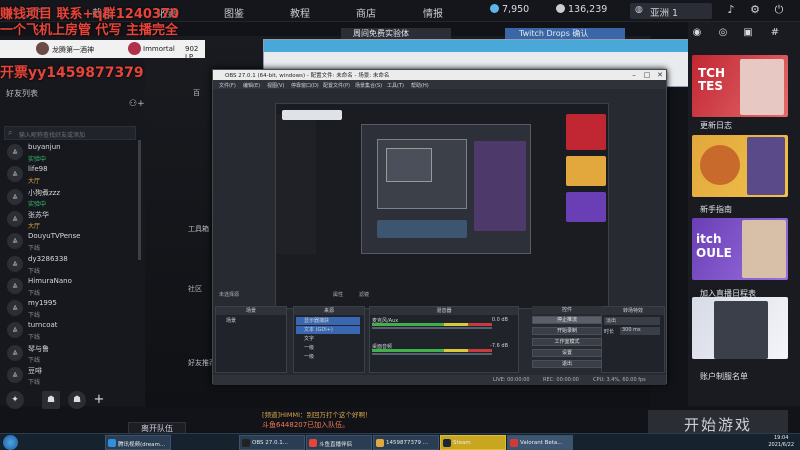 The image size is (800, 450). What do you see at coordinates (328, 330) in the screenshot?
I see `source-item: 文本 (GDI+)` at bounding box center [328, 330].